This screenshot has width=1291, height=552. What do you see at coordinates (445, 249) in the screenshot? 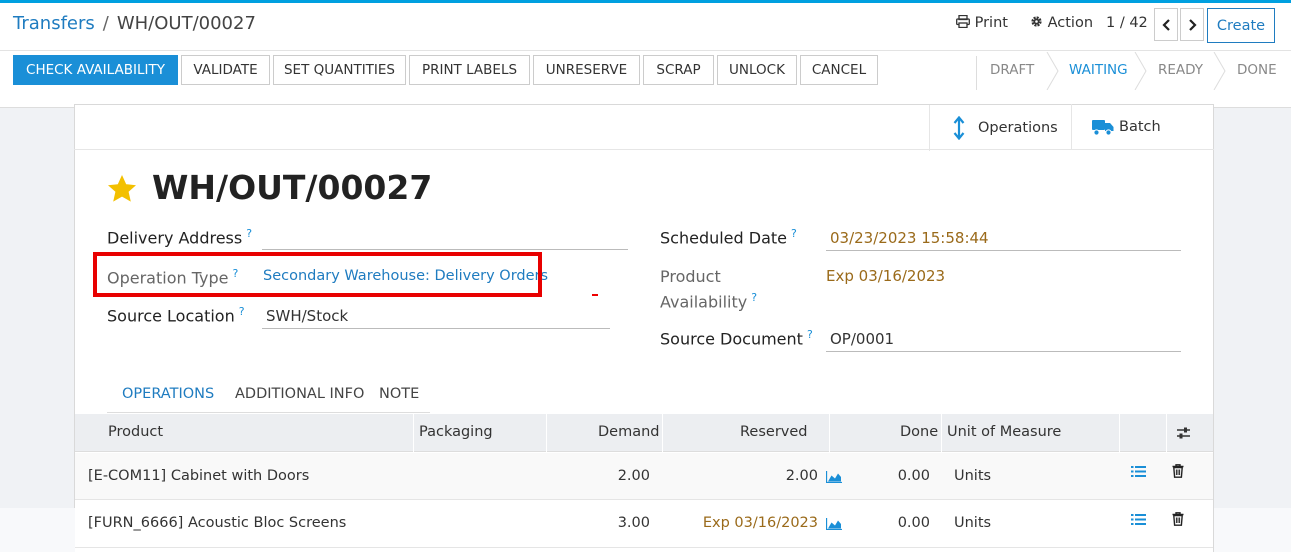
I see `delivery-address-field` at bounding box center [445, 249].